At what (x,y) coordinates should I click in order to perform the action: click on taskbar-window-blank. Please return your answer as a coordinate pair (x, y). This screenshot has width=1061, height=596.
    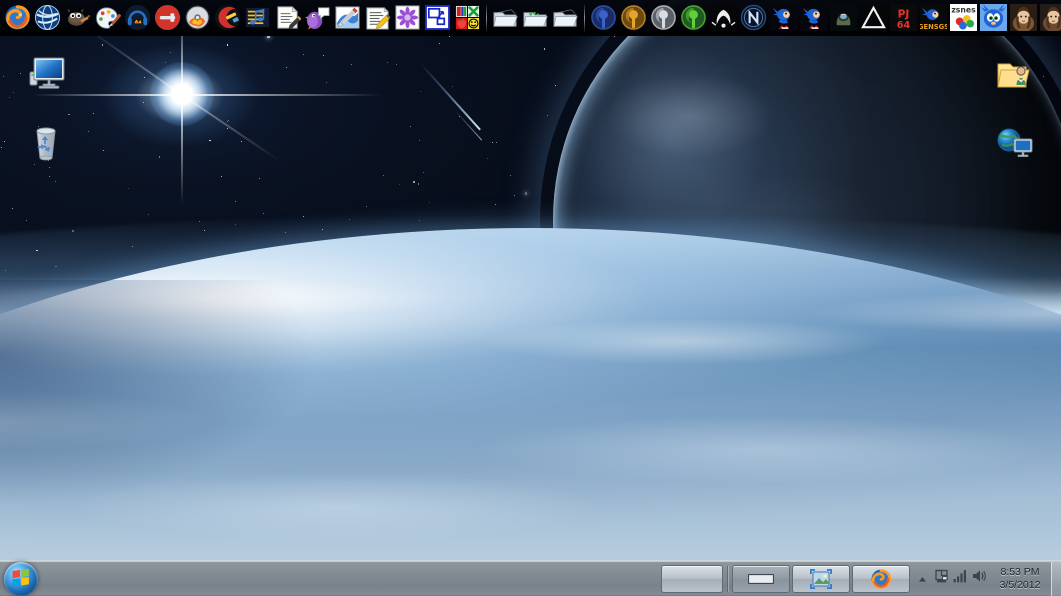
    Looking at the image, I should click on (692, 578).